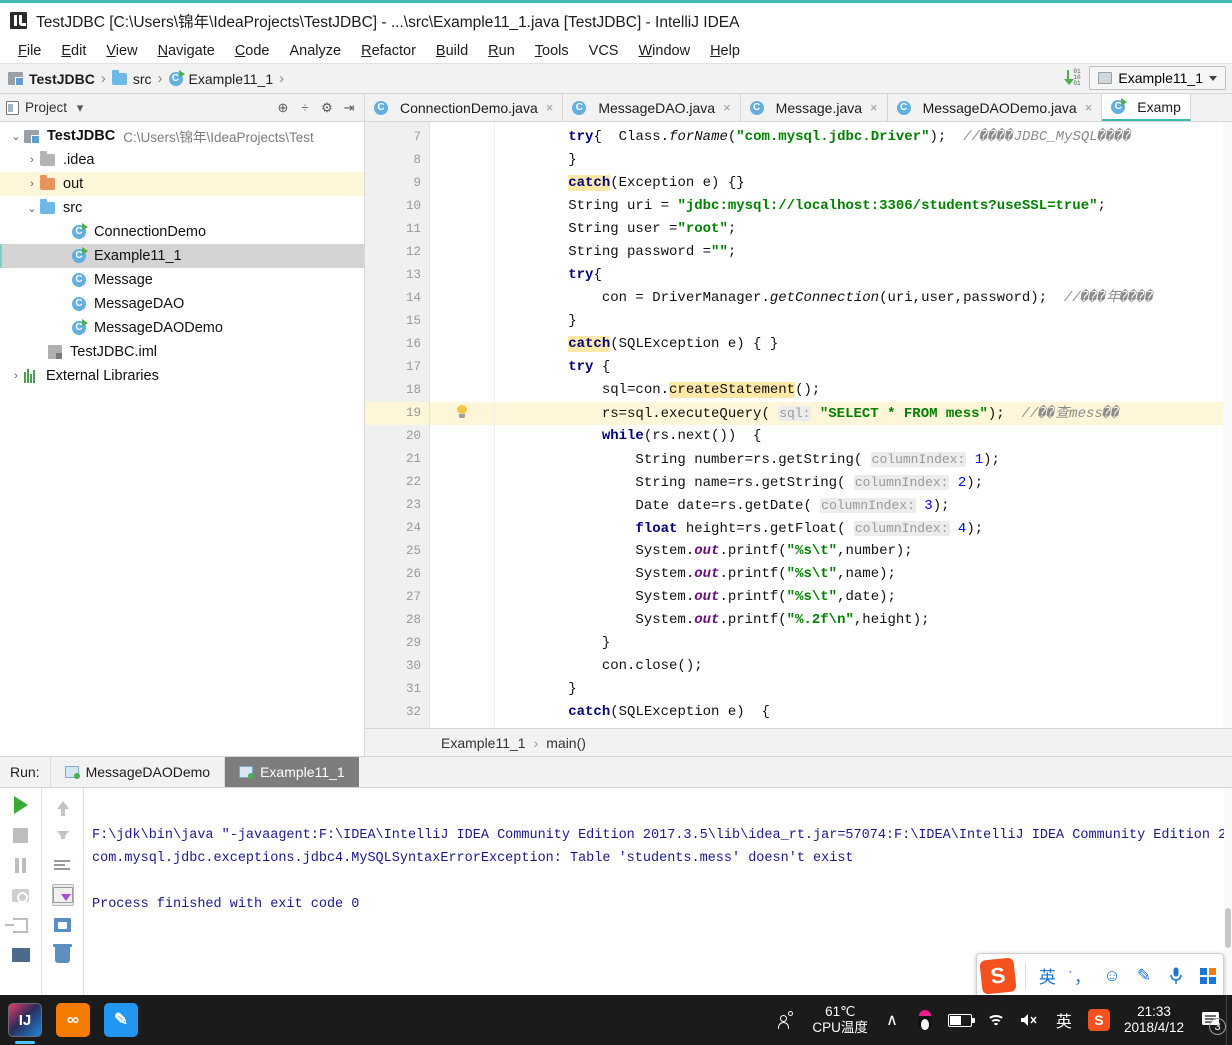  Describe the element at coordinates (21, 895) in the screenshot. I see `camera-icon` at that location.